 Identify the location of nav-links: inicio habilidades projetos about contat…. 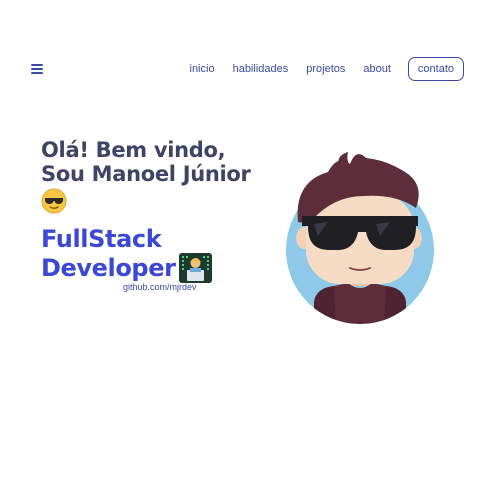
(327, 69).